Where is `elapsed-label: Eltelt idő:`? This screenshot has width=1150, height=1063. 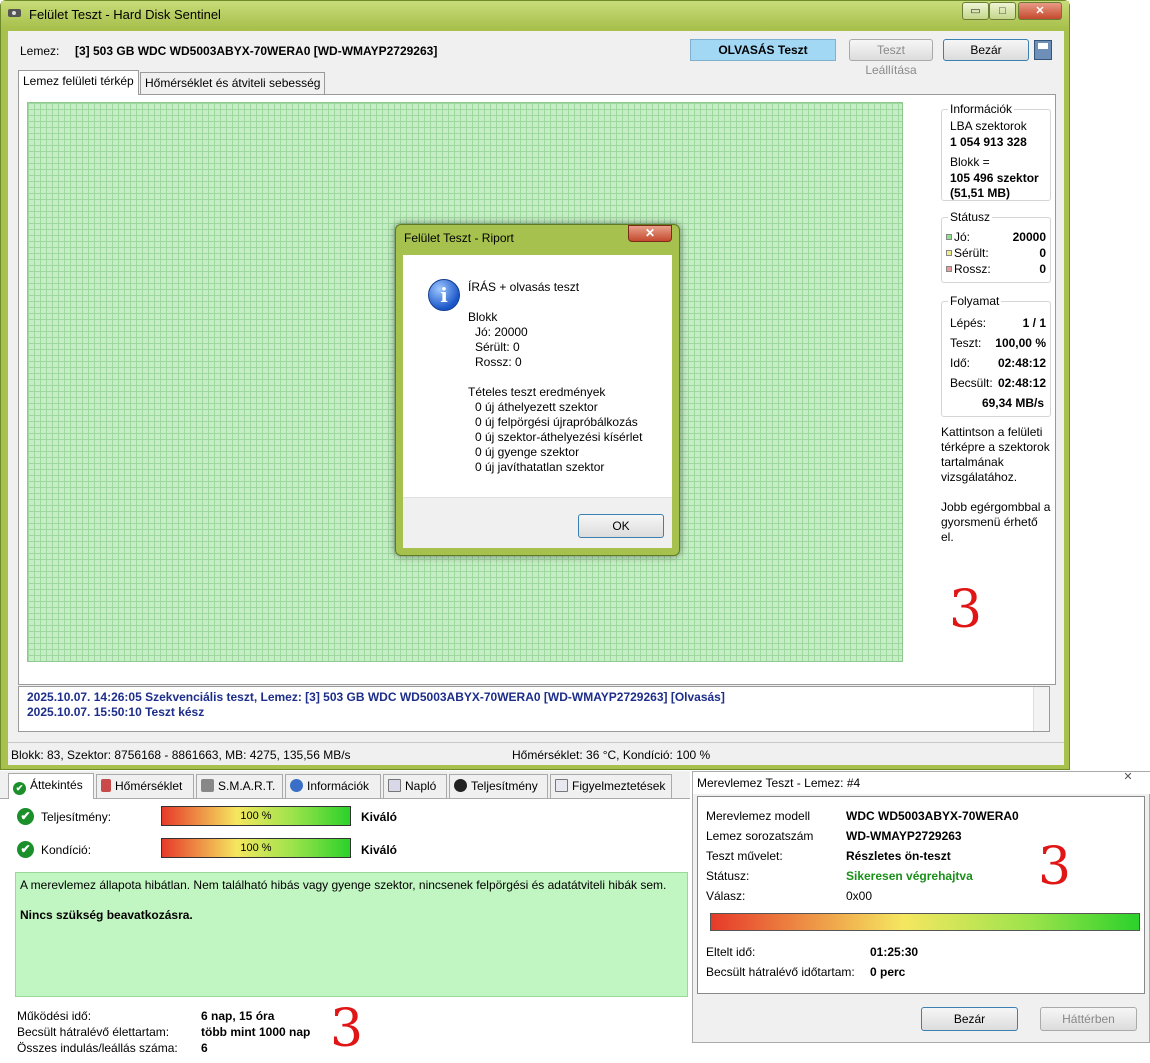
elapsed-label: Eltelt idő: is located at coordinates (731, 952).